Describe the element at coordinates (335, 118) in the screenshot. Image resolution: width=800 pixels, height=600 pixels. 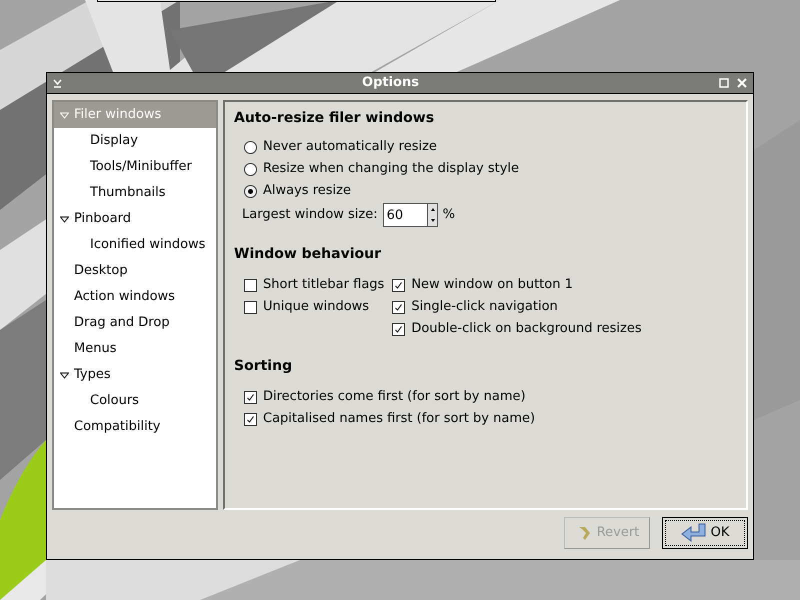
I see `section-heading: Auto-resize filer windows` at that location.